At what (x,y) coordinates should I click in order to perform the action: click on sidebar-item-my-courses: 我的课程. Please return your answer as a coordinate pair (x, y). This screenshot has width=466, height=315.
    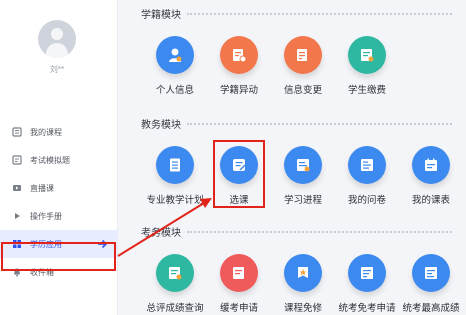
    Looking at the image, I should click on (59, 132).